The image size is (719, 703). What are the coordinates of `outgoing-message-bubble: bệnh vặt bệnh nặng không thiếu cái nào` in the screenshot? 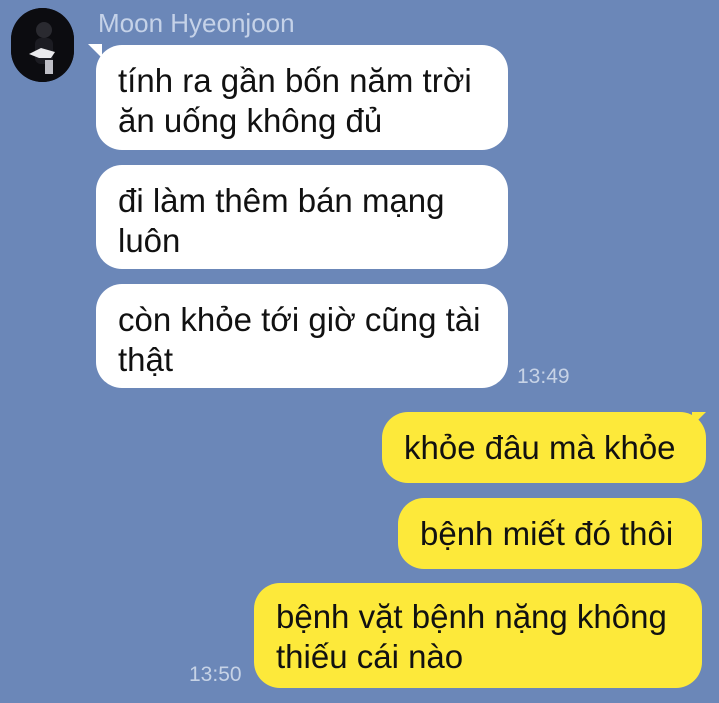 It's located at (478, 635).